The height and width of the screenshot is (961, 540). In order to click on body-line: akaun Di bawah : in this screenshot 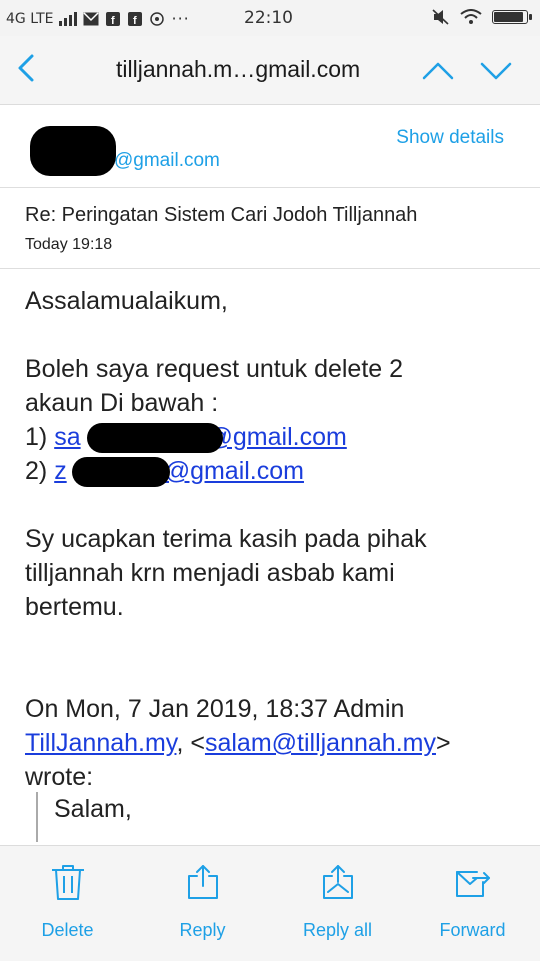, I will do `click(122, 403)`.